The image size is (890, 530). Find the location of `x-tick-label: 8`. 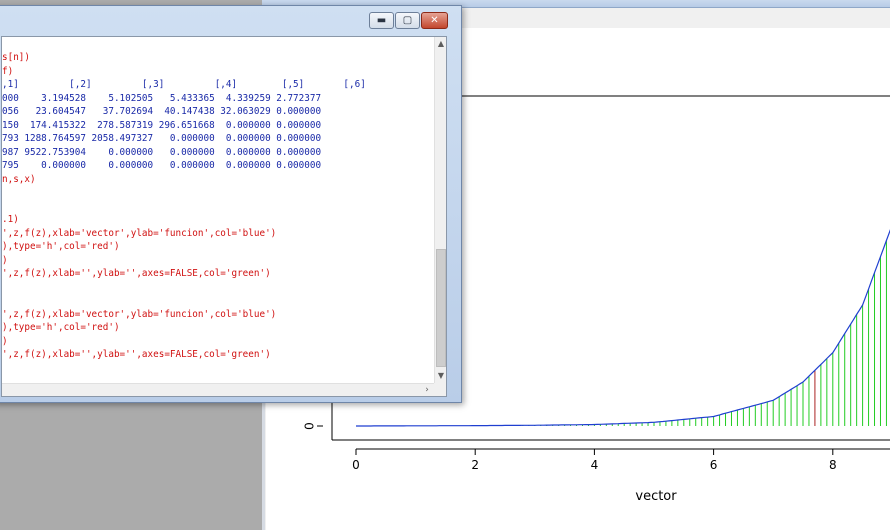

x-tick-label: 8 is located at coordinates (833, 465).